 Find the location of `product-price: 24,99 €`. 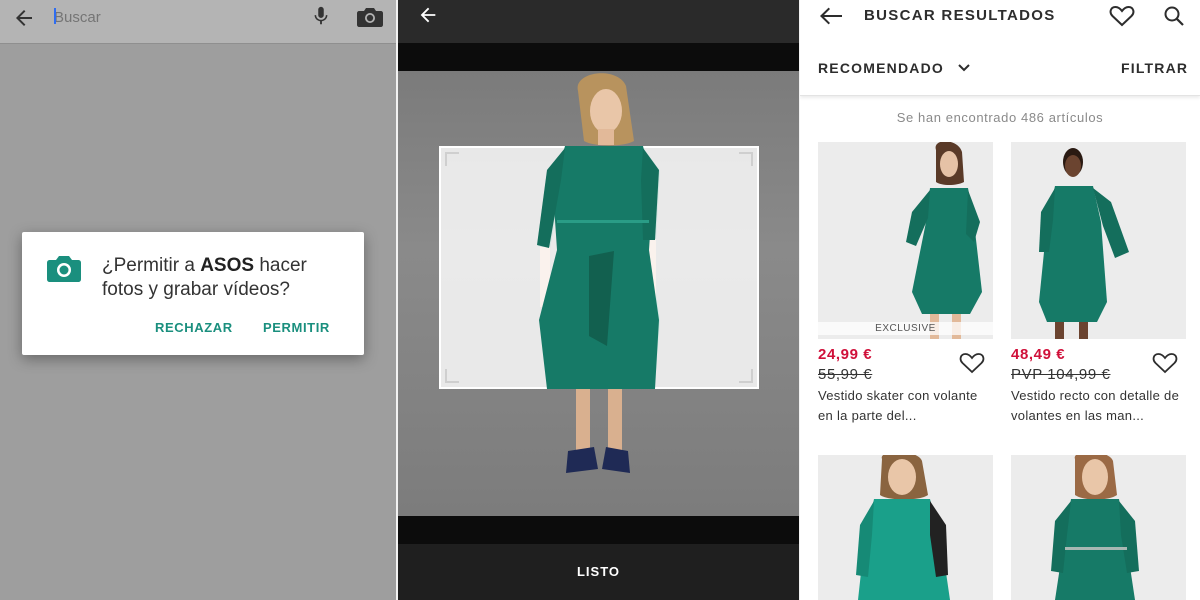

product-price: 24,99 € is located at coordinates (845, 354).